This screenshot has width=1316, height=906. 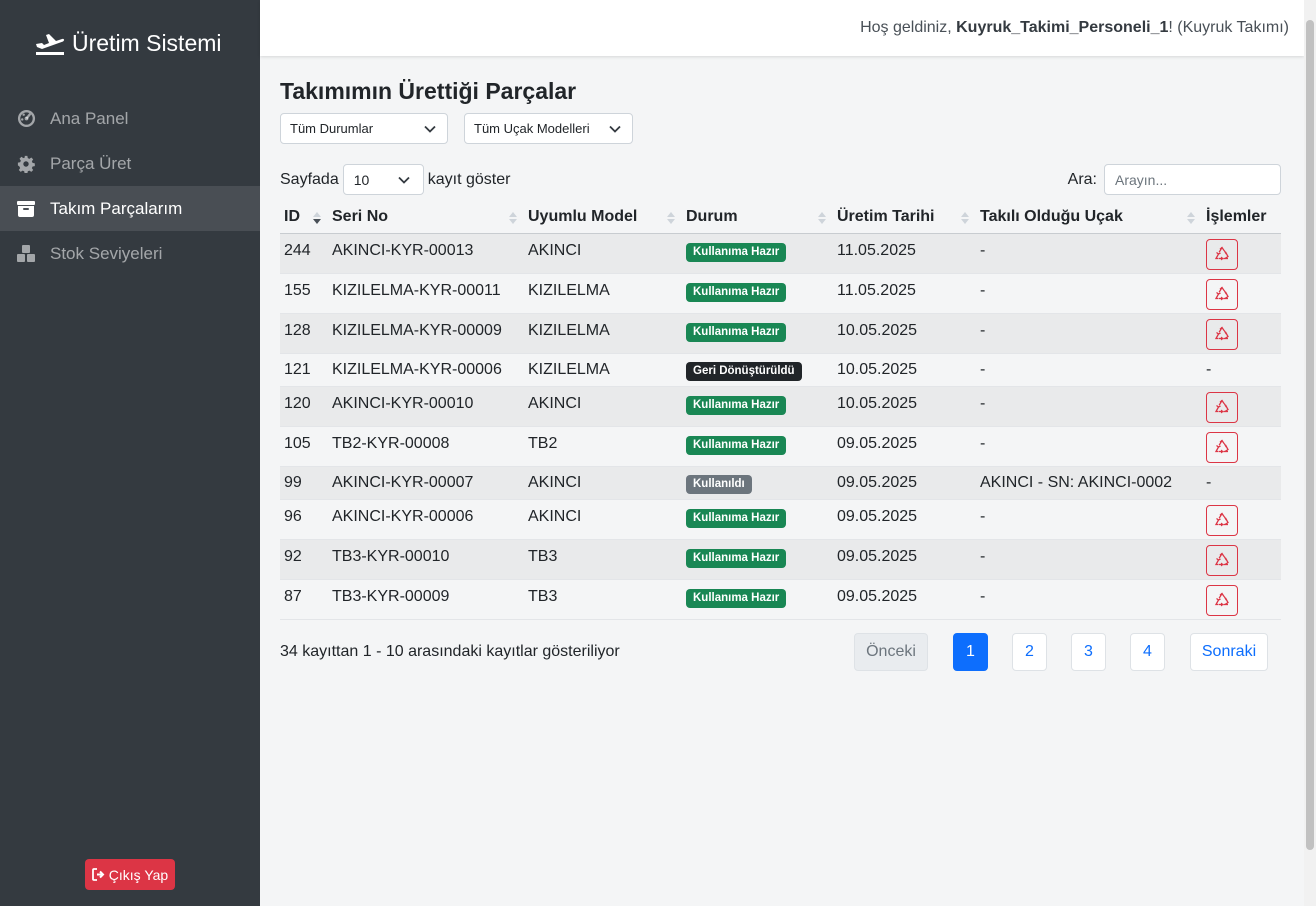 What do you see at coordinates (469, 179) in the screenshot?
I see `length-suffix: kayıt göster` at bounding box center [469, 179].